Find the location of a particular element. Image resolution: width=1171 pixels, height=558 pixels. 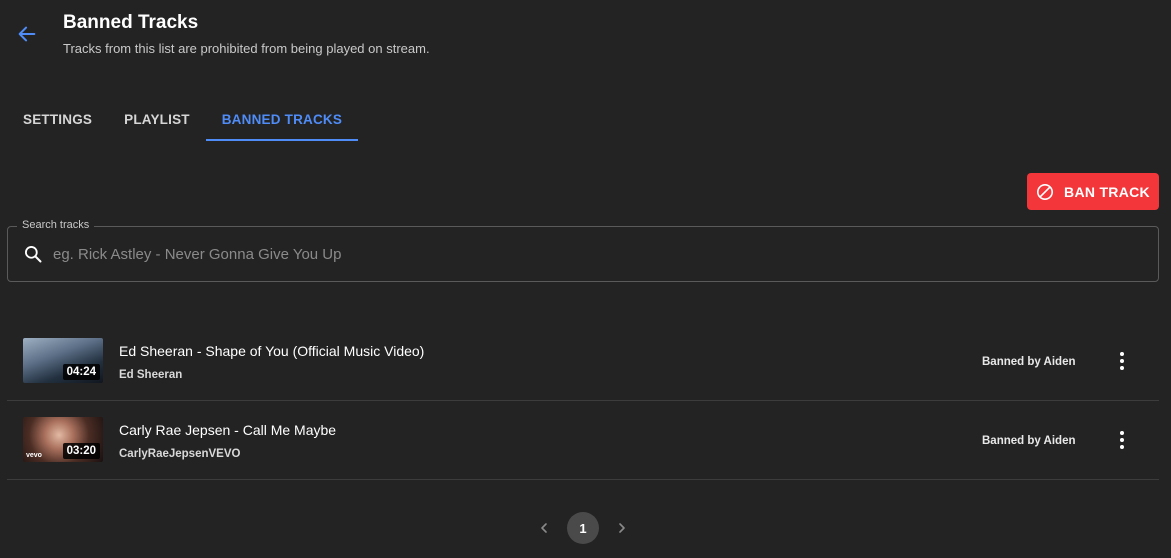

tab-settings: SETTINGS is located at coordinates (57, 119).